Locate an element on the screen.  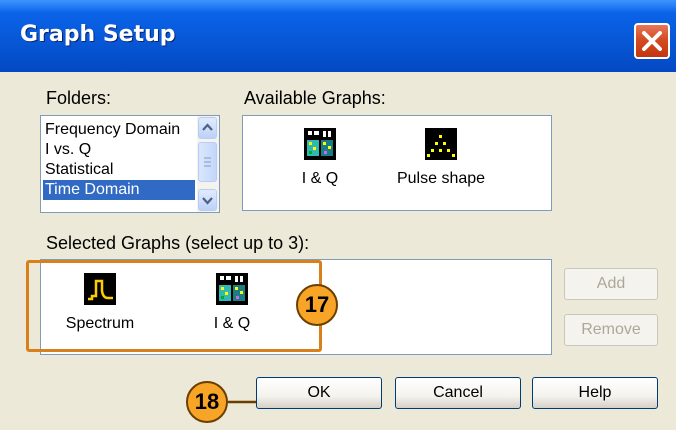
ok-button: OK is located at coordinates (319, 393).